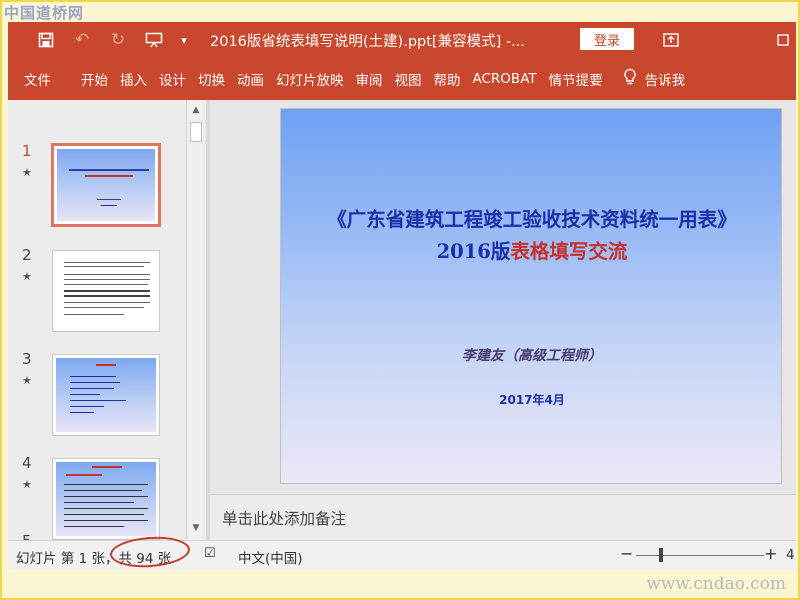  What do you see at coordinates (27, 151) in the screenshot?
I see `thumbnail-number: 1` at bounding box center [27, 151].